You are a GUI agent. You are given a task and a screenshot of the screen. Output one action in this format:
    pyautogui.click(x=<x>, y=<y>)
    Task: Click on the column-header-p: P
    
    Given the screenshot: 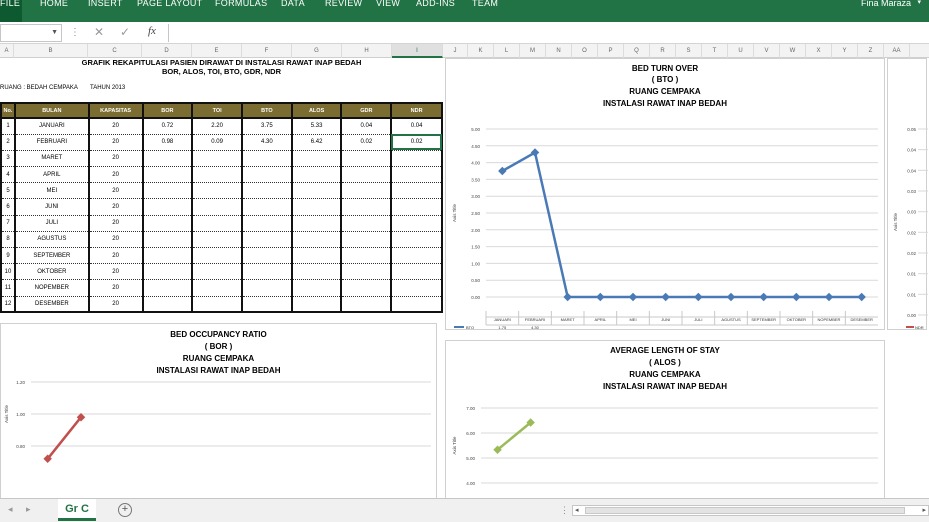 What is the action you would take?
    pyautogui.click(x=611, y=51)
    